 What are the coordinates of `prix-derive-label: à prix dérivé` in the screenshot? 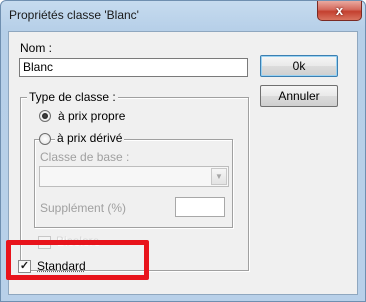 It's located at (90, 138).